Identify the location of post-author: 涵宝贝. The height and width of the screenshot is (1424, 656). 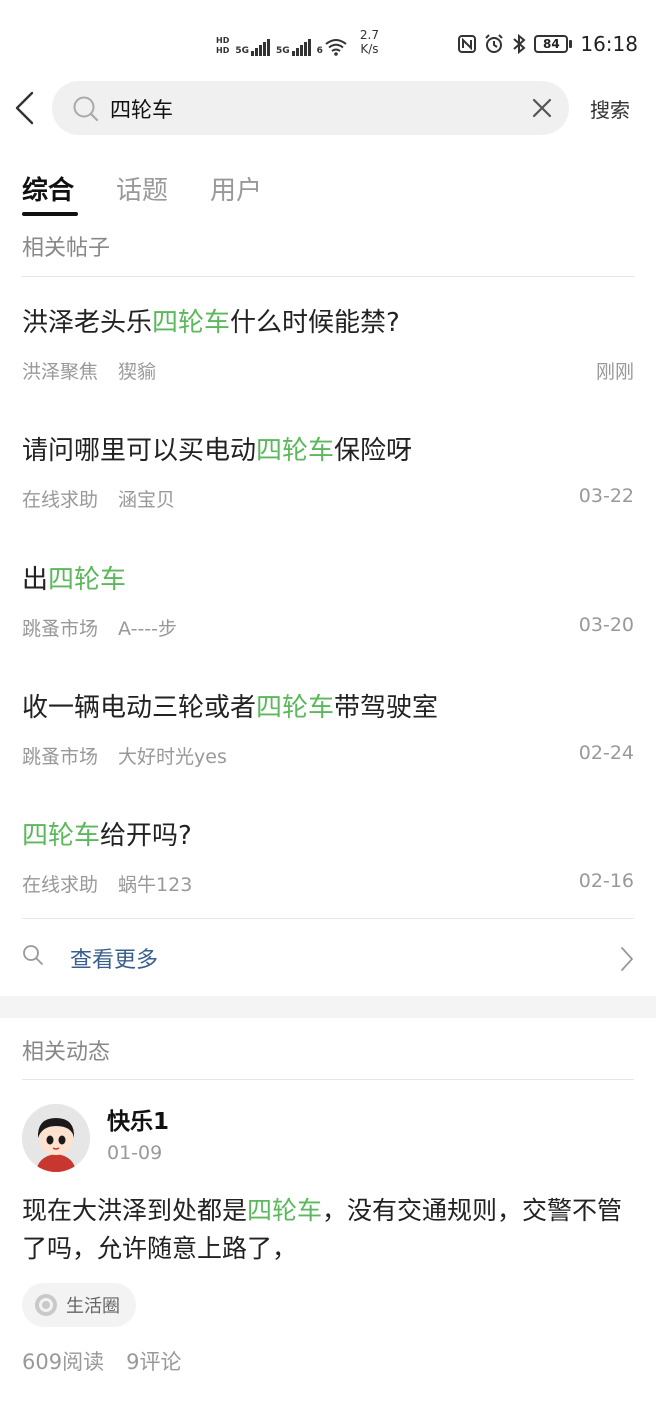
(147, 500).